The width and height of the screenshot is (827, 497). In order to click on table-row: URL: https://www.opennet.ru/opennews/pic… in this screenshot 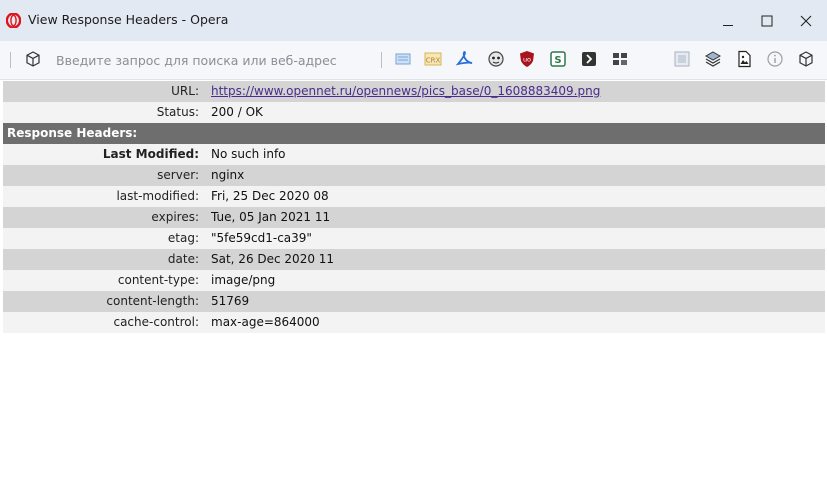, I will do `click(414, 91)`.